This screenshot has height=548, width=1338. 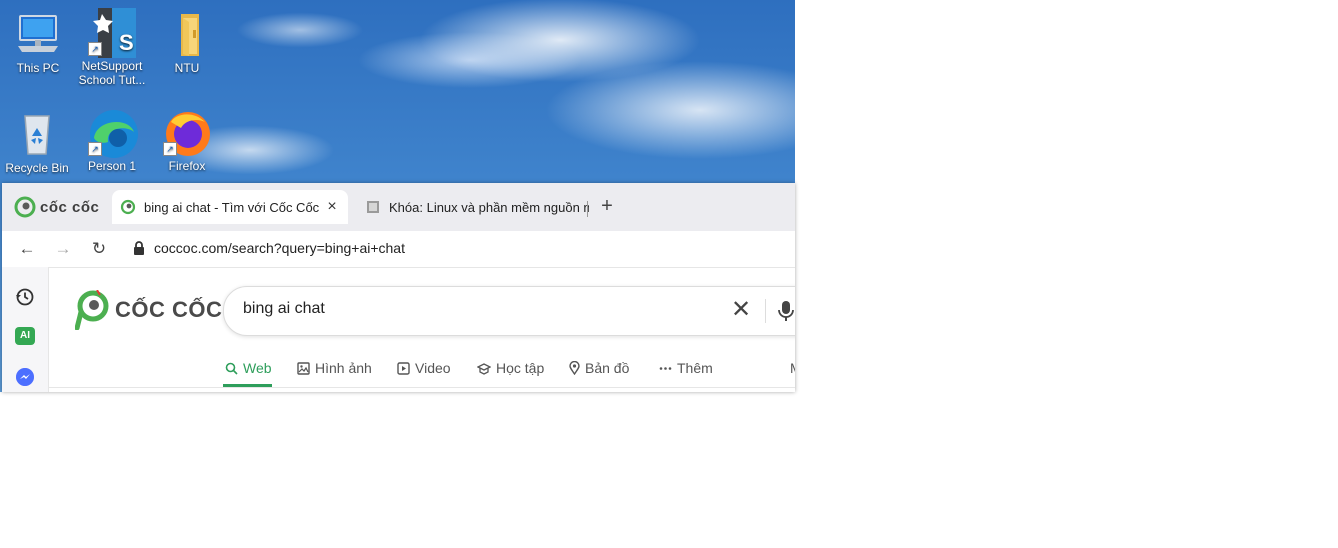 What do you see at coordinates (433, 368) in the screenshot?
I see `vertical-tab-label: Video` at bounding box center [433, 368].